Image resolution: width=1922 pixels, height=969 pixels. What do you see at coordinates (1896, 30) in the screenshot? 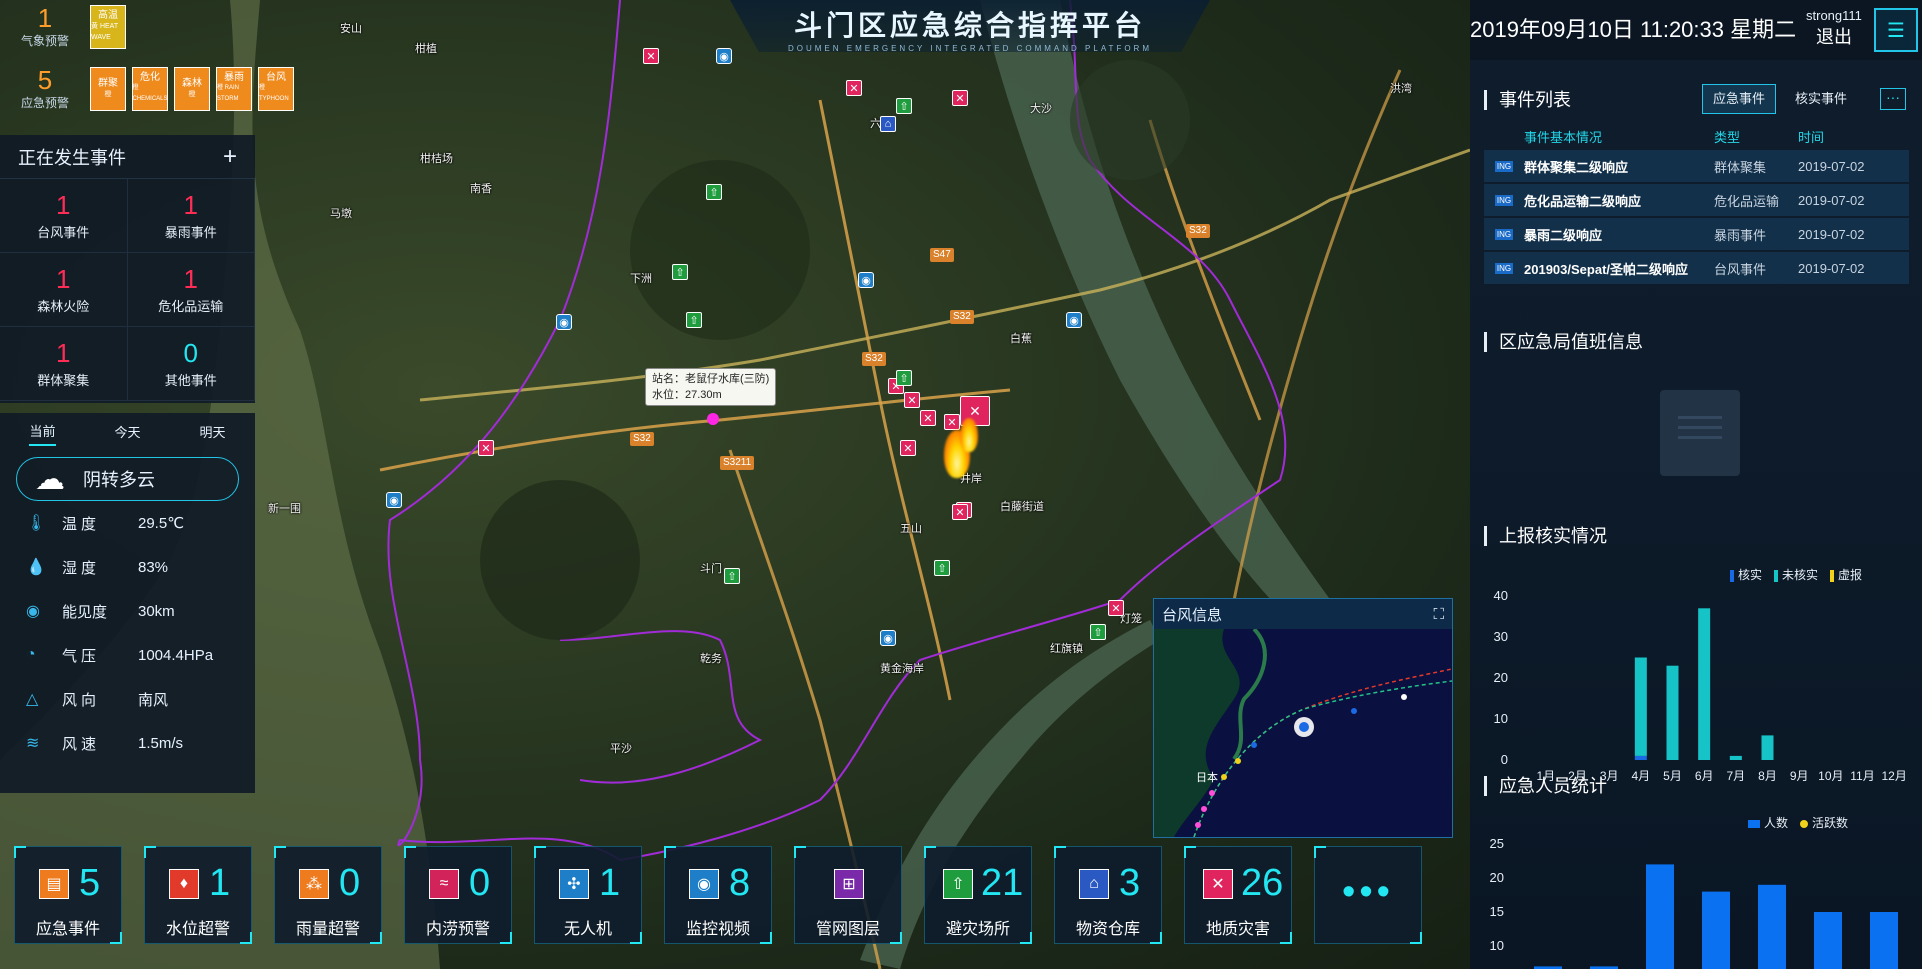
I see `menu-icon: ☰` at bounding box center [1896, 30].